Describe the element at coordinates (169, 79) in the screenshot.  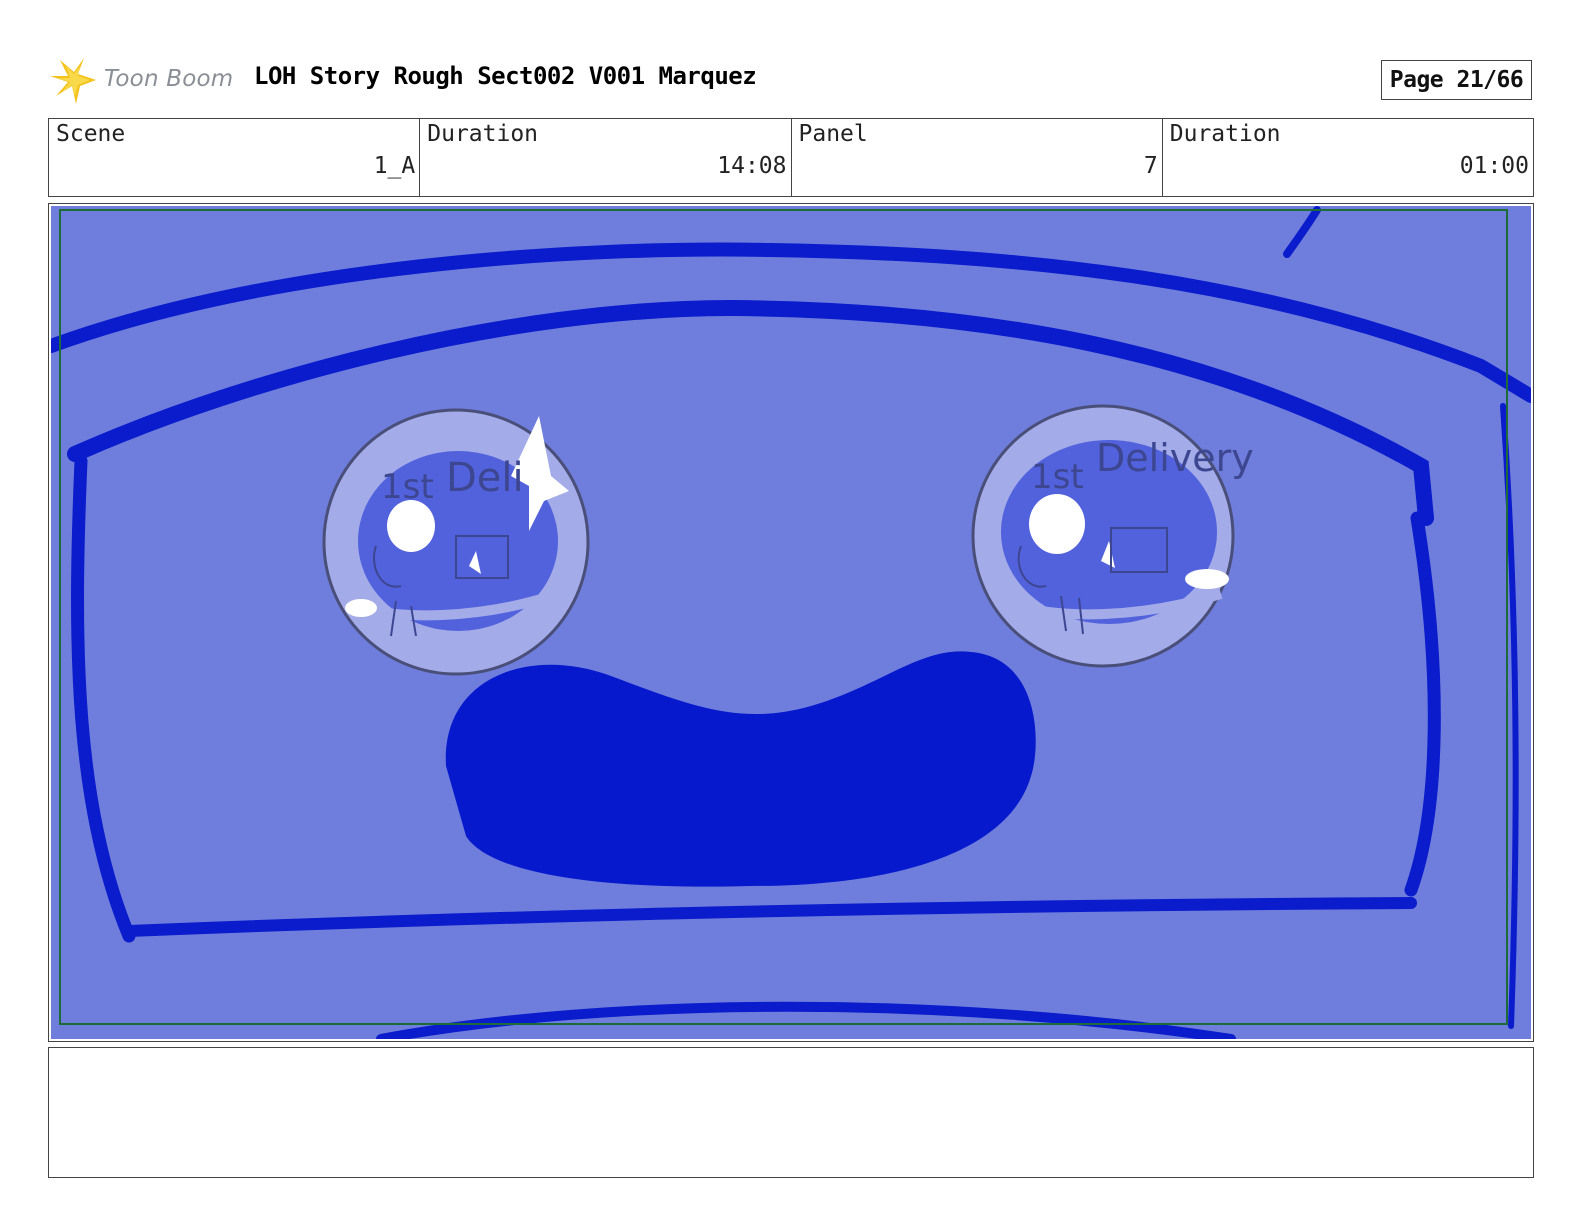
I see `logo-wordmark: Toon Boom` at that location.